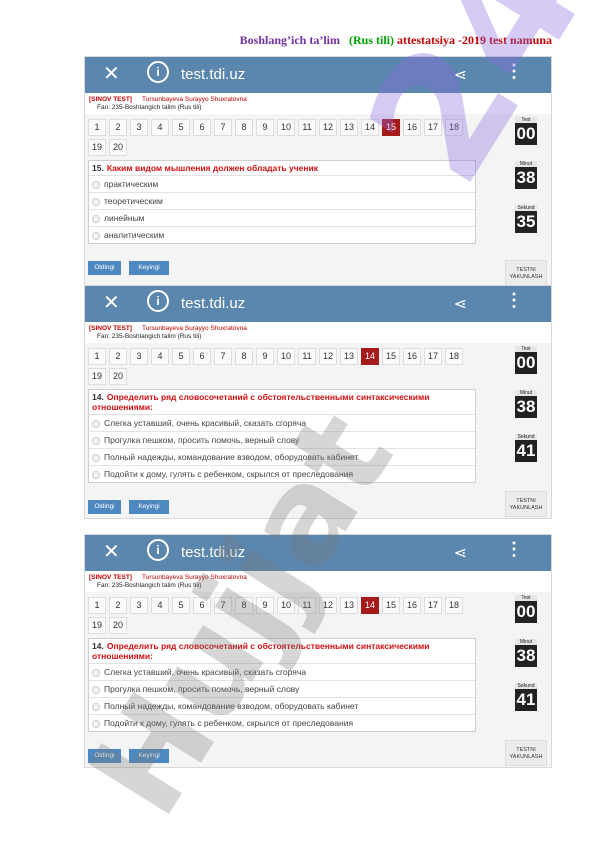 The image size is (596, 842). I want to click on answer-option: аналитическим, so click(282, 235).